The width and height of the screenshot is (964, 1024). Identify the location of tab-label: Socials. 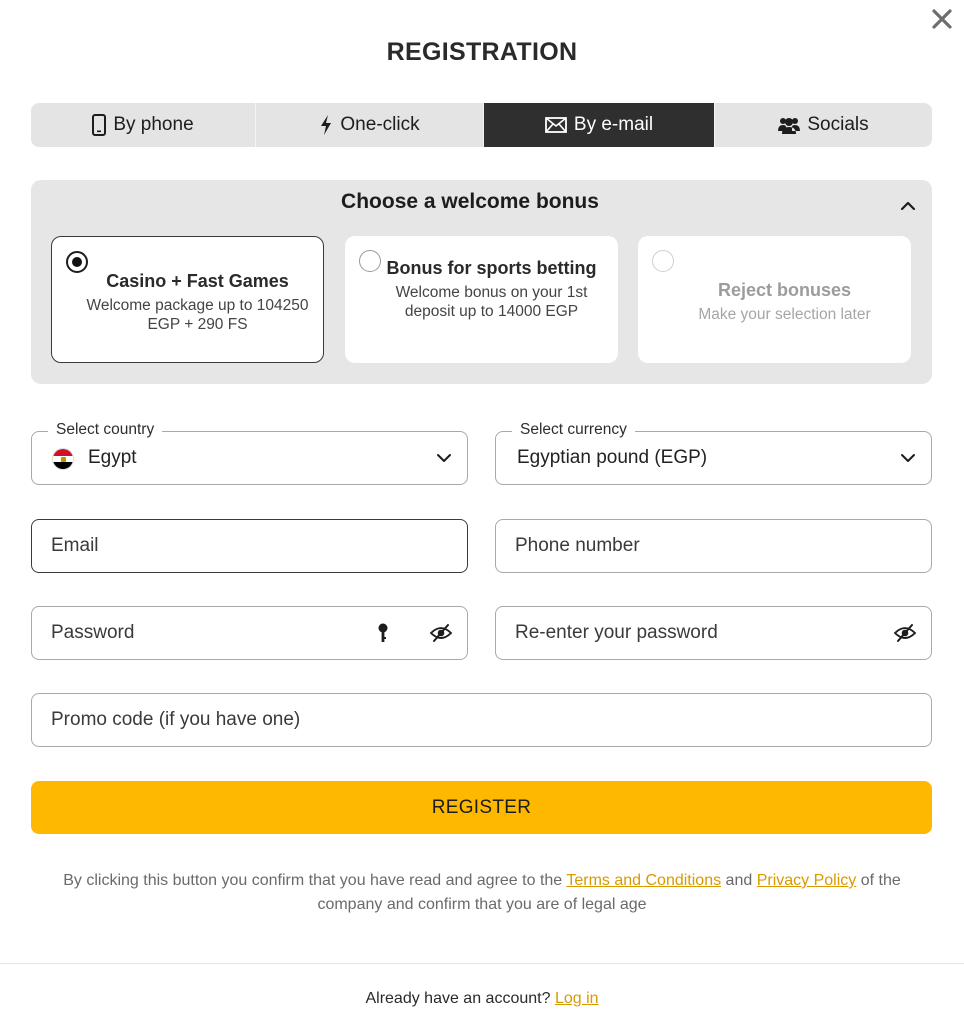
(838, 124).